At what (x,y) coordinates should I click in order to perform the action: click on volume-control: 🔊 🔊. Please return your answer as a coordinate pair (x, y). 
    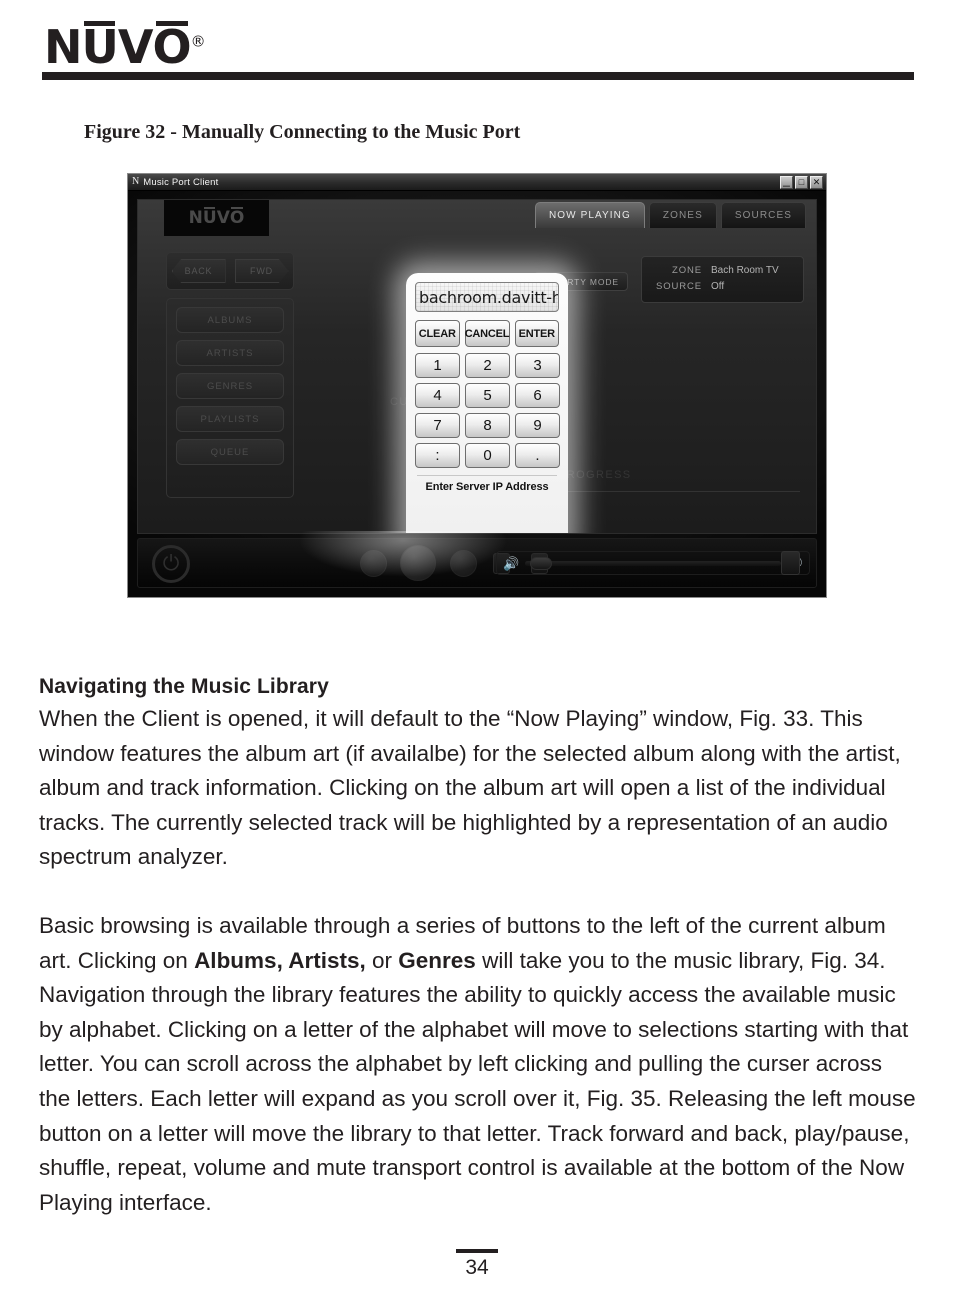
    Looking at the image, I should click on (653, 563).